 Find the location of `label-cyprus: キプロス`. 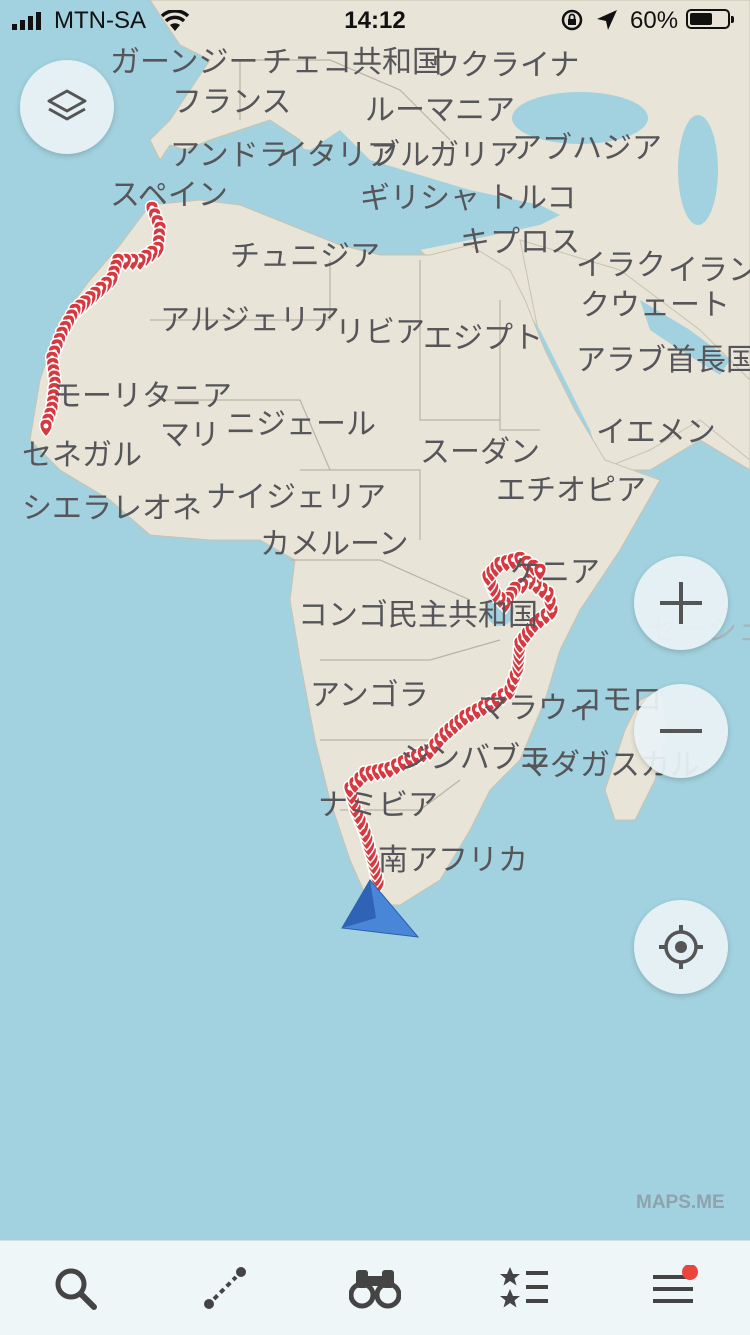

label-cyprus: キプロス is located at coordinates (520, 242).